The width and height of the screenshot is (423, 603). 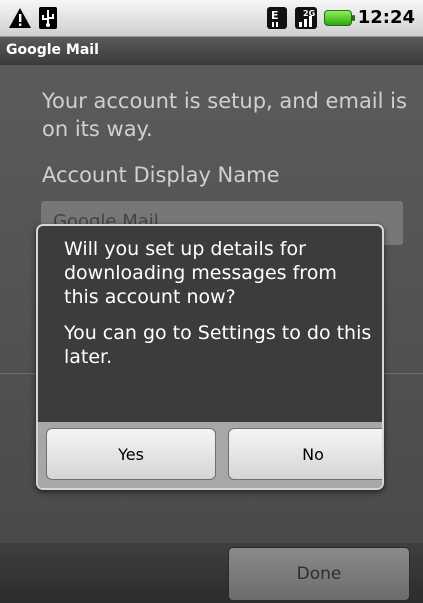 I want to click on yes-button: Yes, so click(x=131, y=454).